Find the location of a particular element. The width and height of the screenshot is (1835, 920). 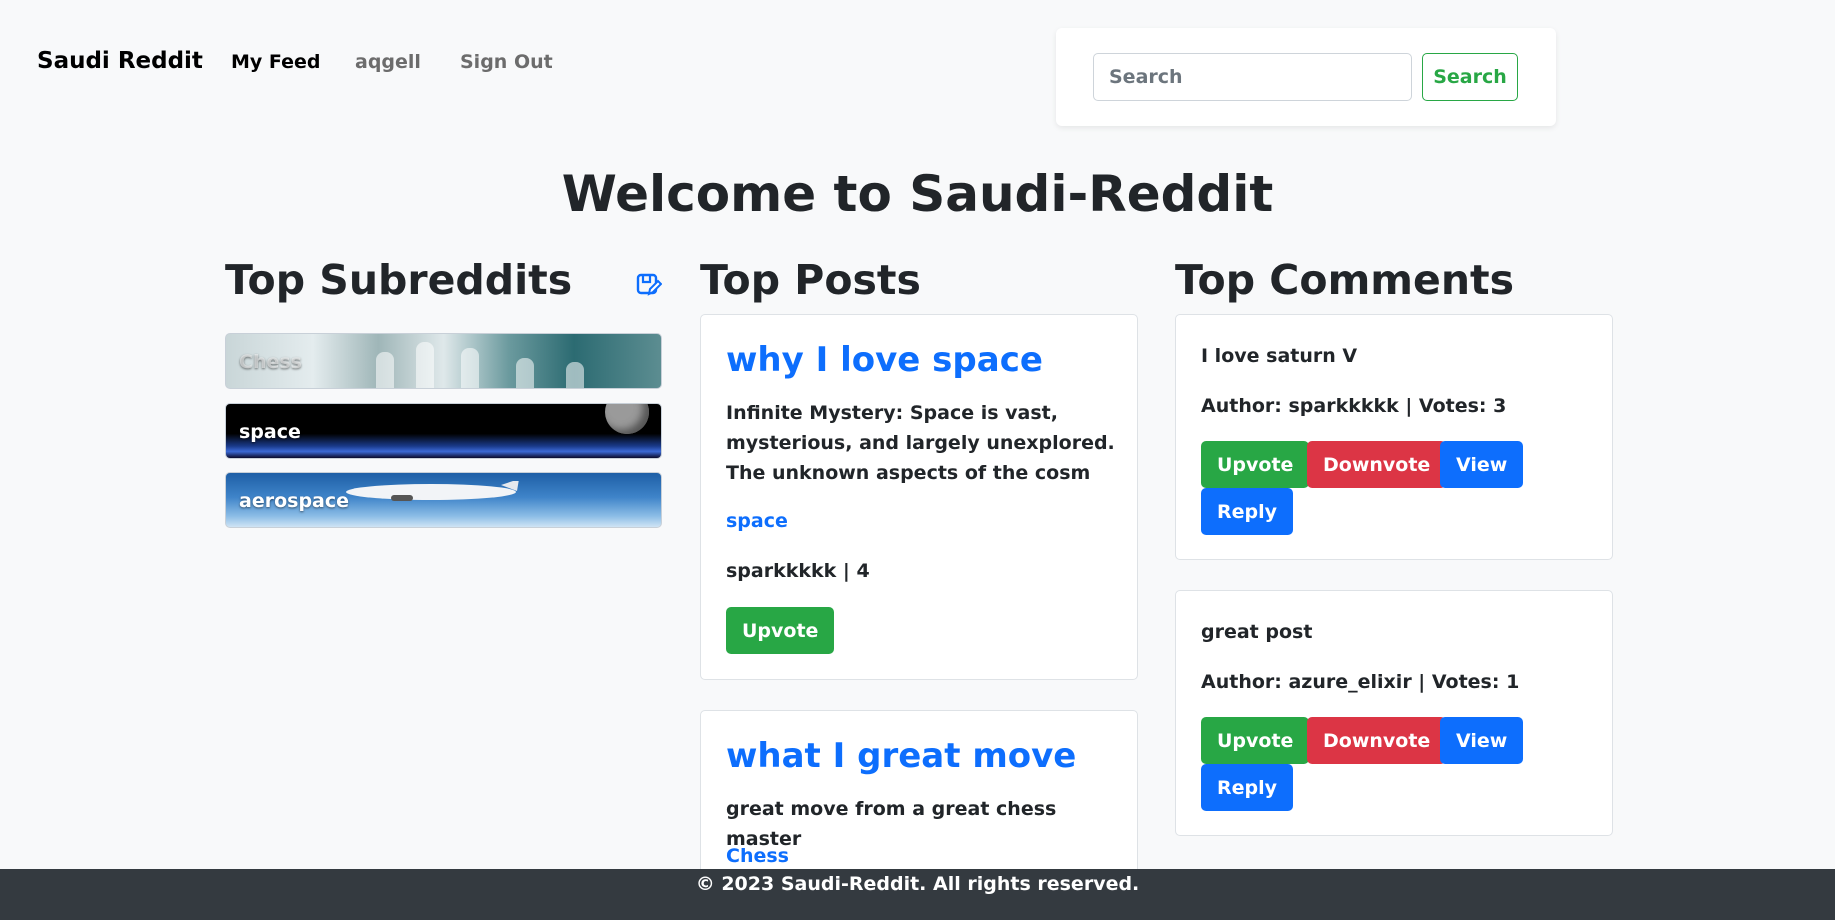

search-form: Search is located at coordinates (1306, 77).